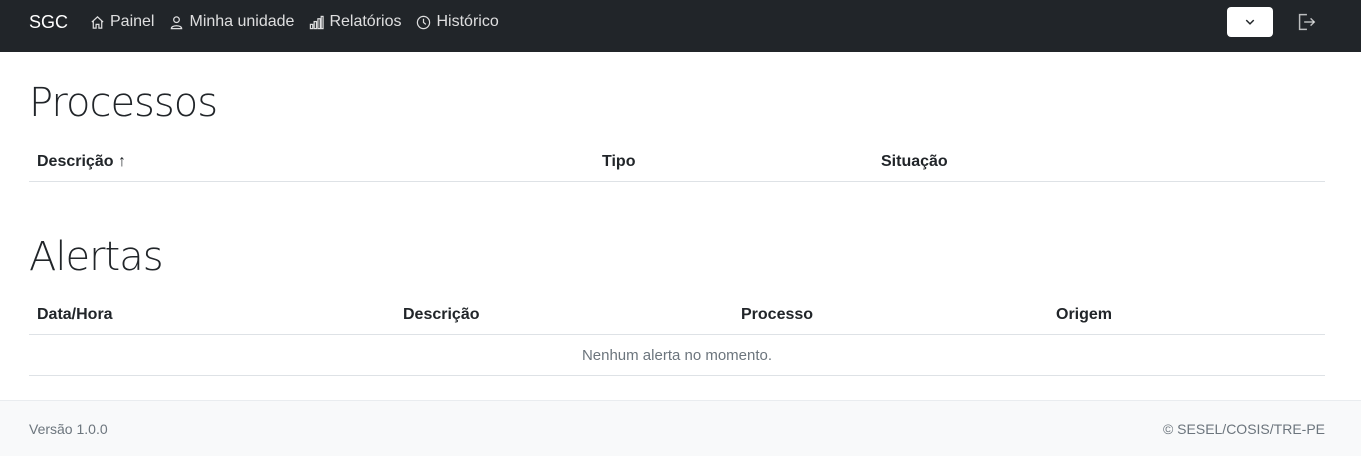  I want to click on column-header-situacao: Situação, so click(914, 162).